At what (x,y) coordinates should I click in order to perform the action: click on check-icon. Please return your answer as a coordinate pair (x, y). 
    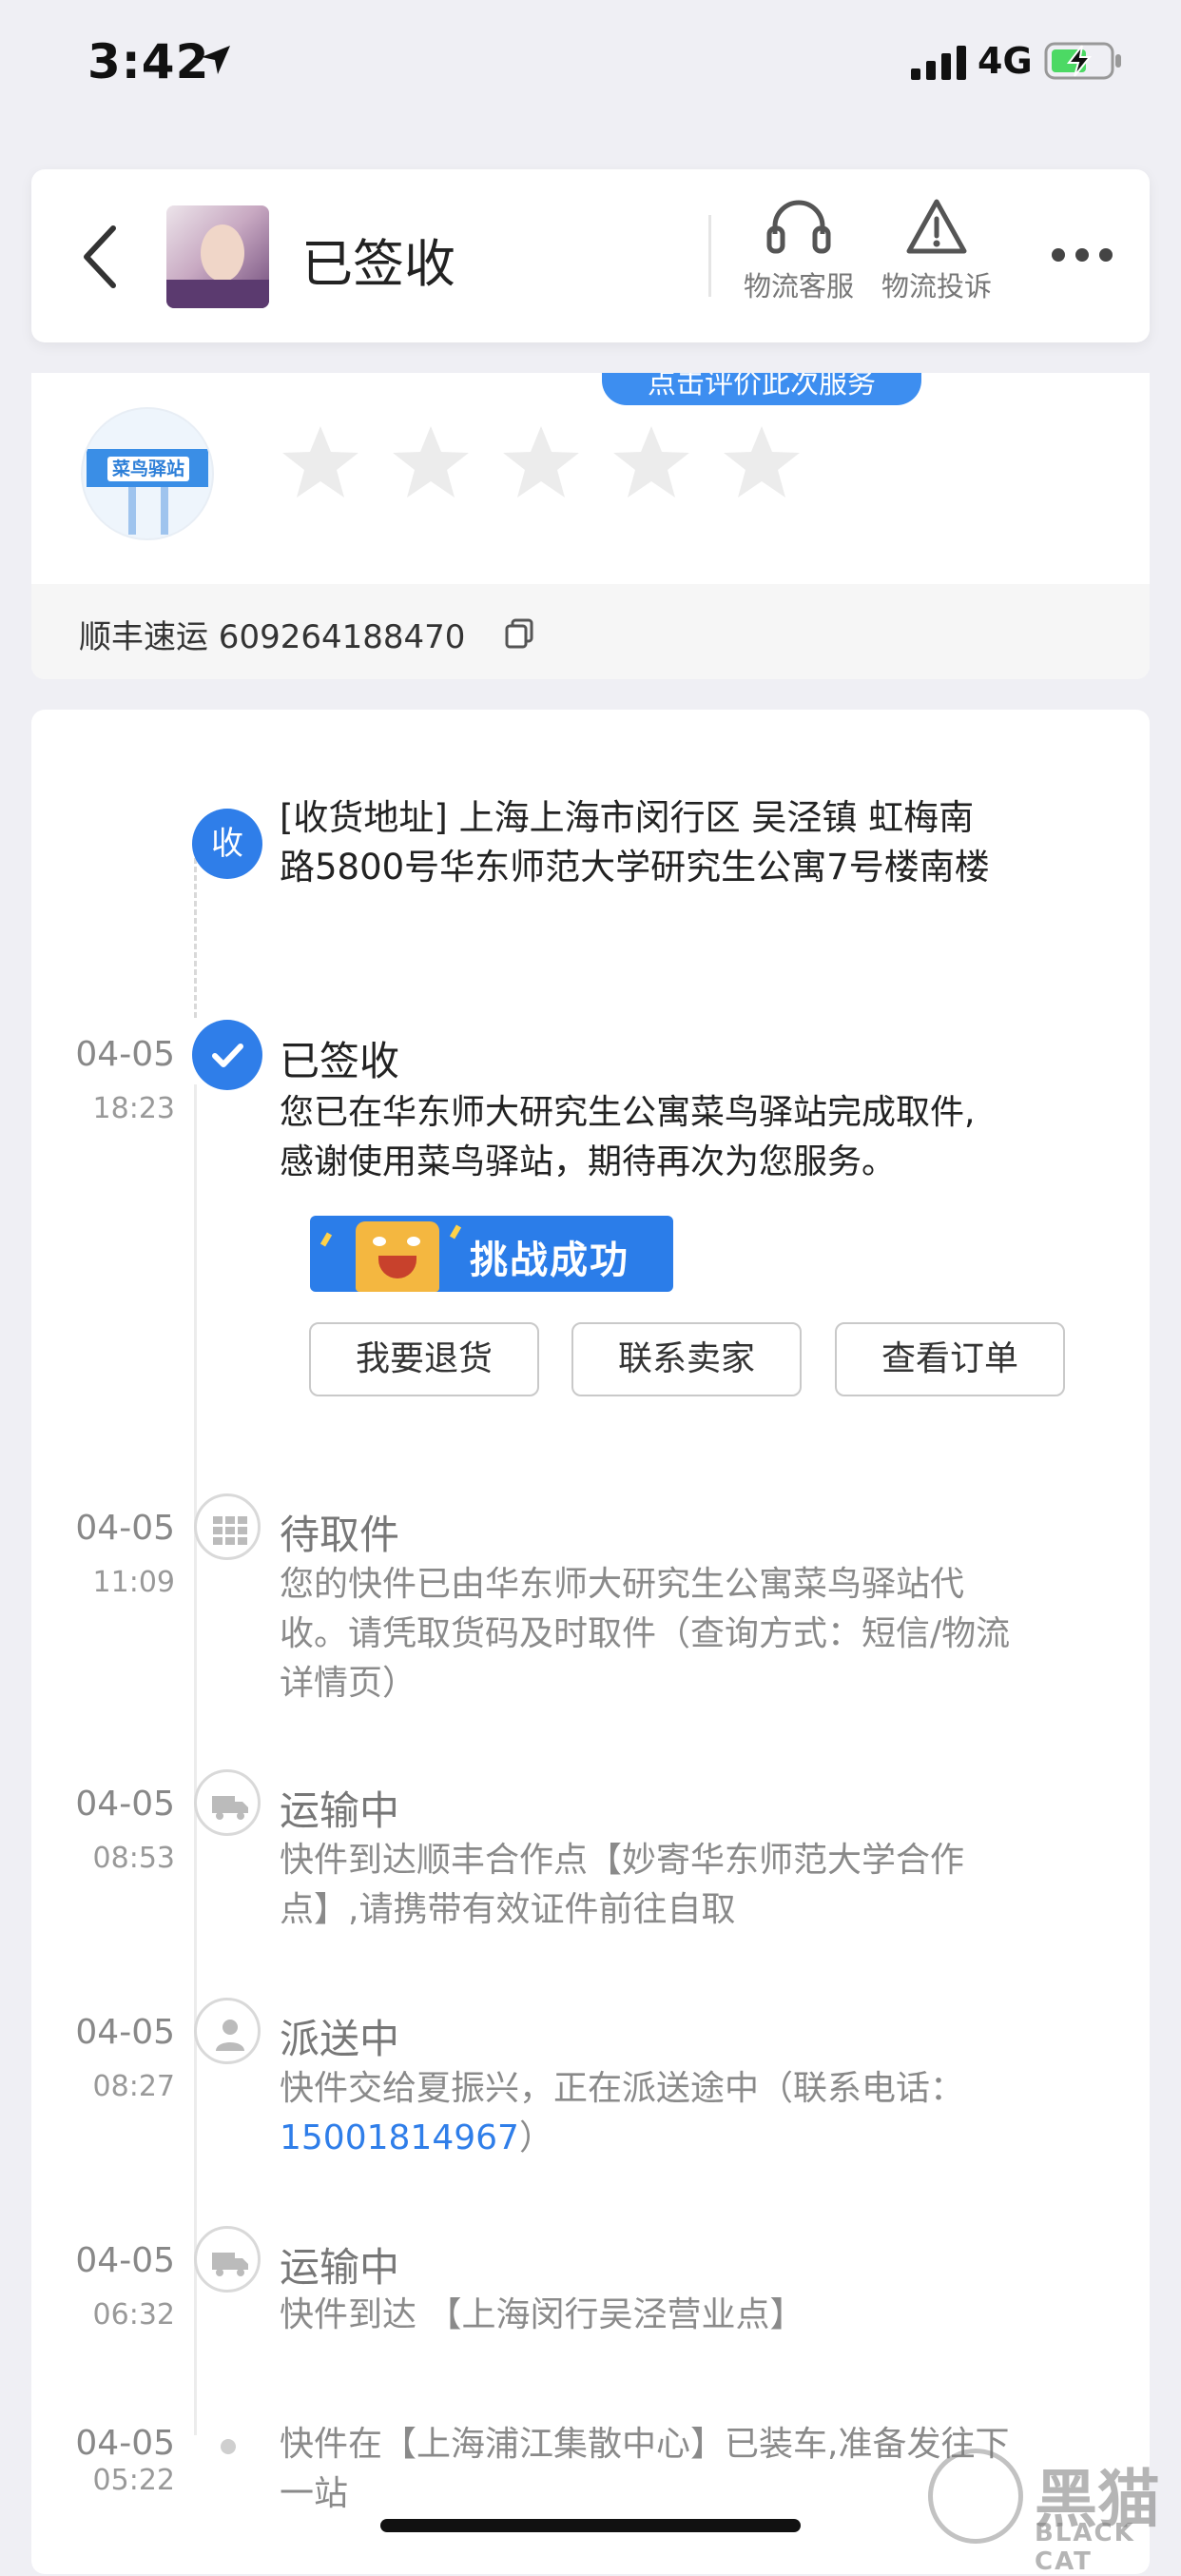
    Looking at the image, I should click on (227, 1055).